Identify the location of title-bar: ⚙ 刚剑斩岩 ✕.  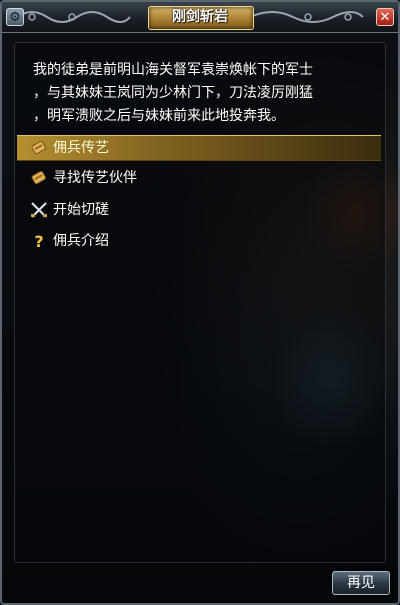
(200, 17).